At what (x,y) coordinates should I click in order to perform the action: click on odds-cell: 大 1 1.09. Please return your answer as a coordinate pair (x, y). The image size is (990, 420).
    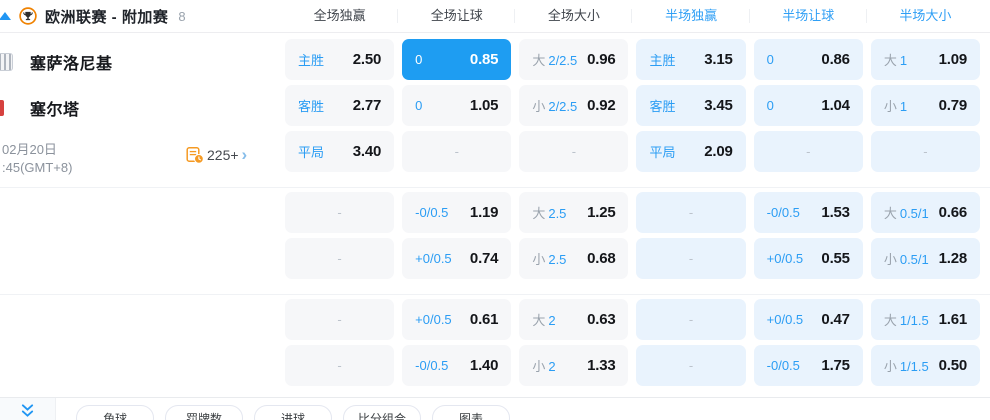
    Looking at the image, I should click on (925, 59).